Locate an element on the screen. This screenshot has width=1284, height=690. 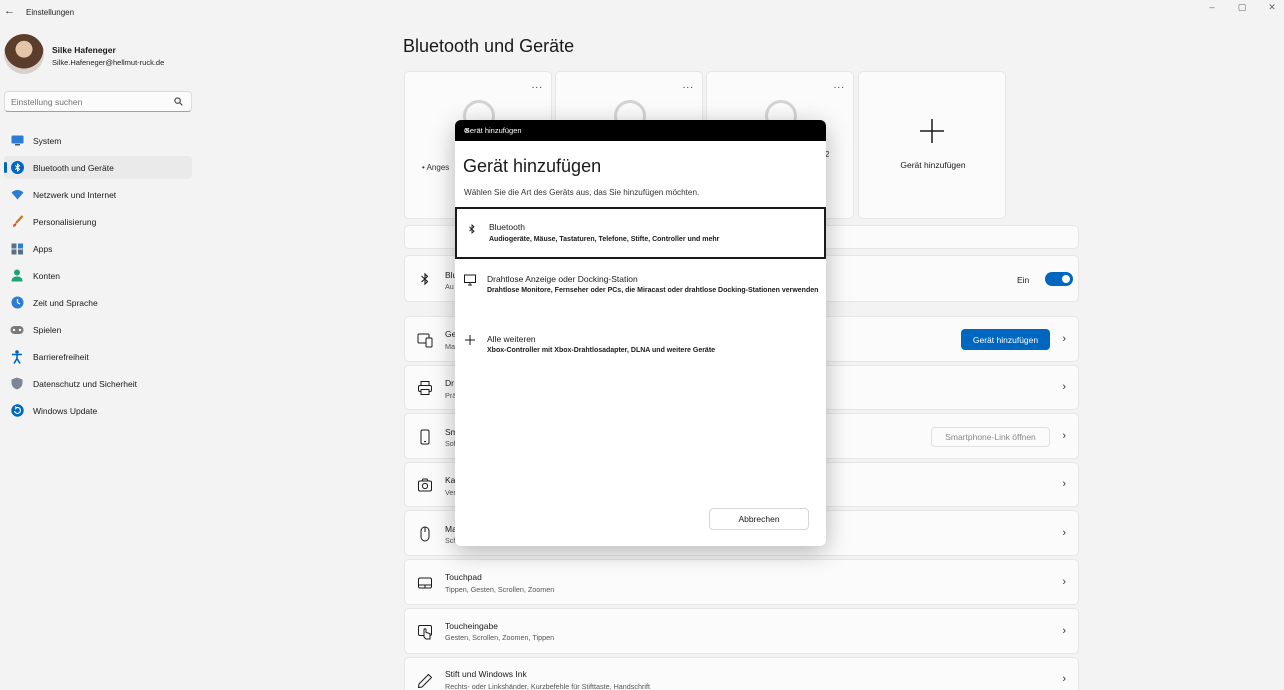
sidebar-item-windows-update: Windows Update is located at coordinates (98, 410).